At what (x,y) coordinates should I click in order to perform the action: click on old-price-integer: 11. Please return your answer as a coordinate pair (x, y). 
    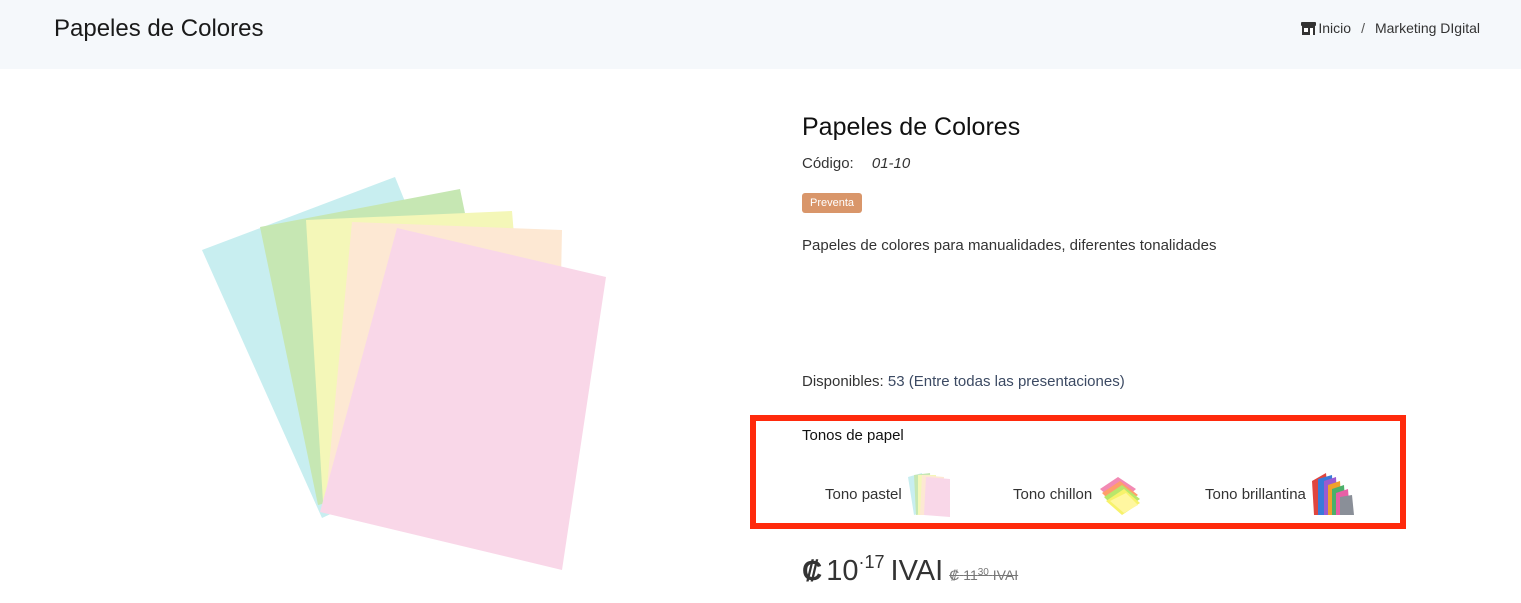
    Looking at the image, I should click on (970, 575).